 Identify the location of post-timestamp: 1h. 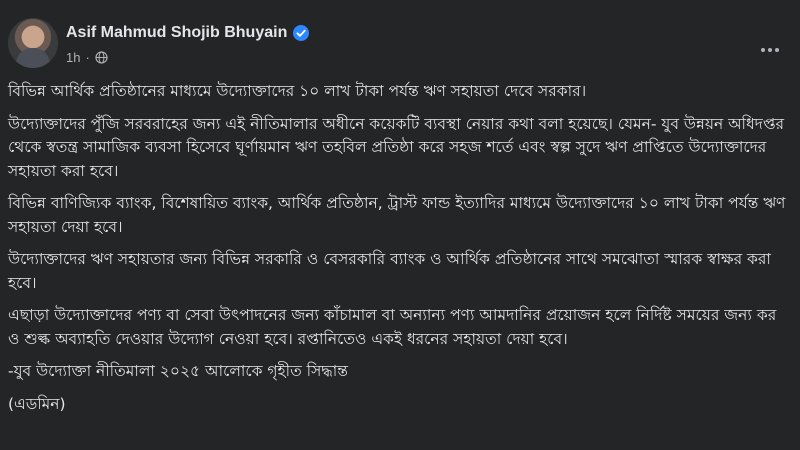
(73, 57).